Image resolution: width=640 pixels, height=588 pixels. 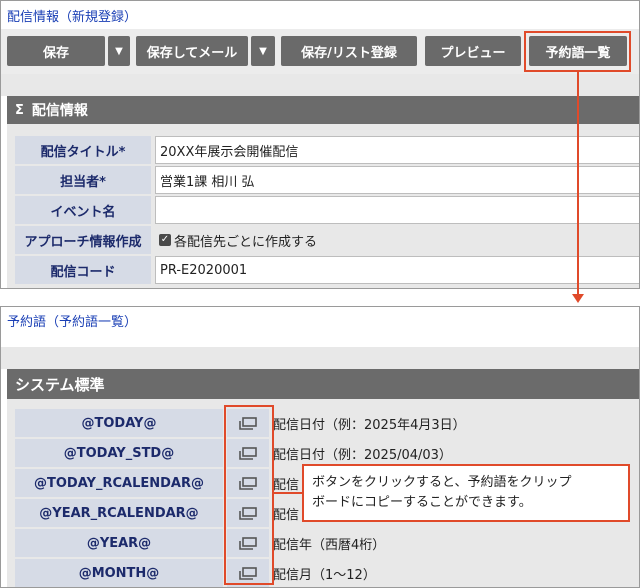 I want to click on list-item: @TODAY_STD@ 配信日付（例：2025/04/03）, so click(x=327, y=453).